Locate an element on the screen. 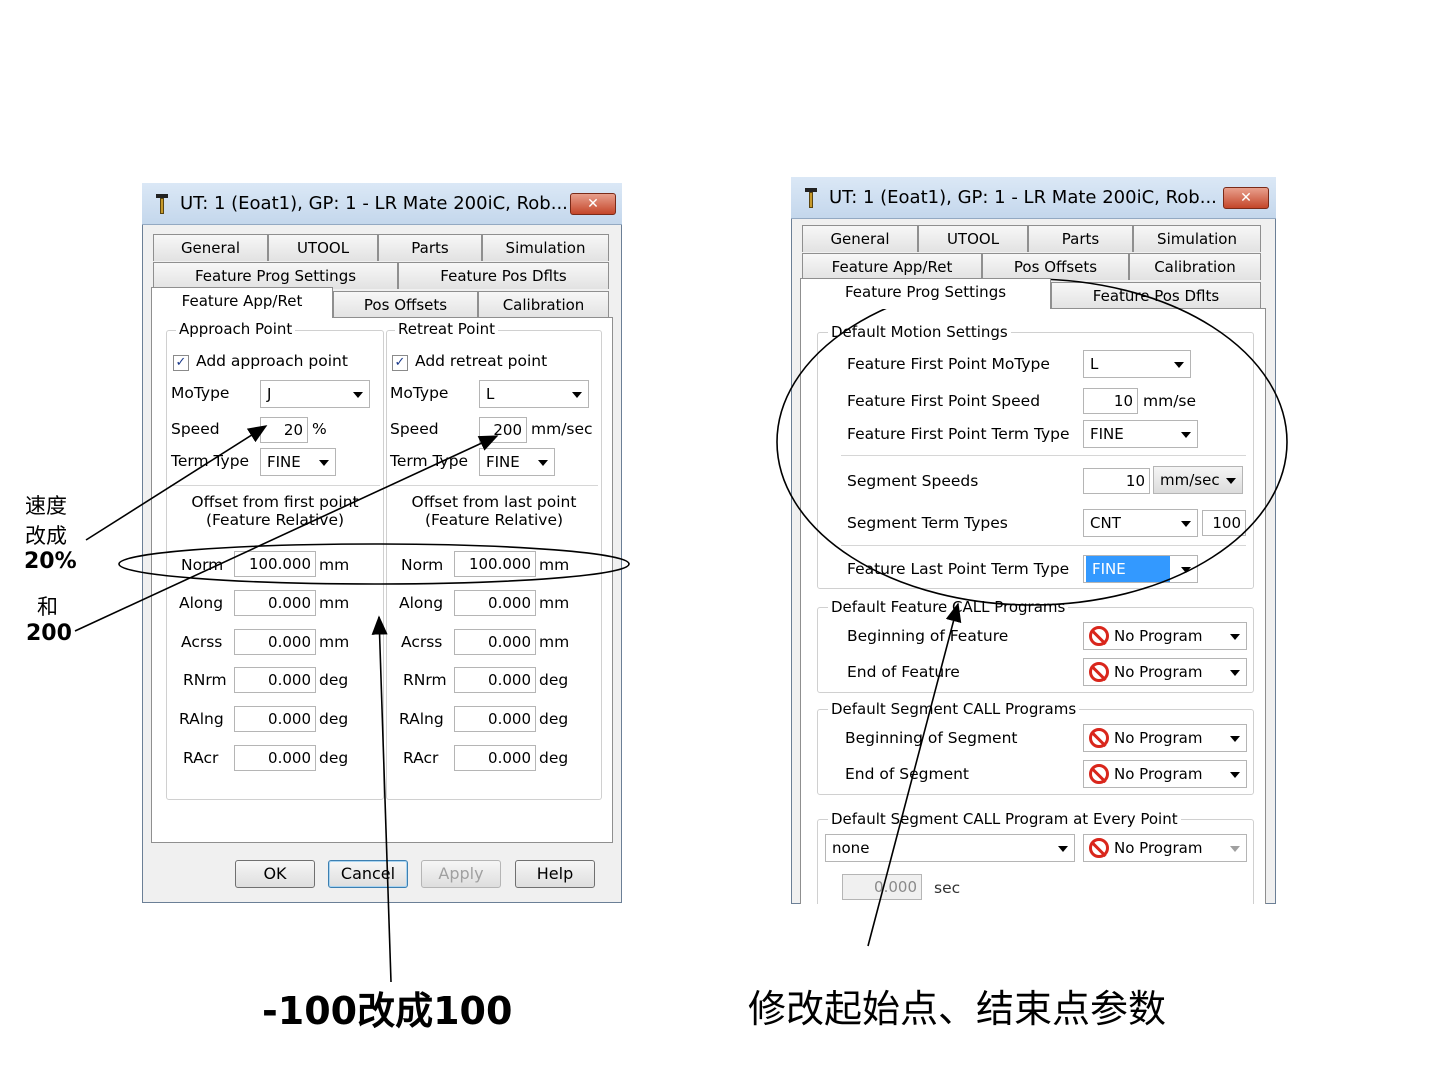  retreat-term-label: Term Type is located at coordinates (429, 461).